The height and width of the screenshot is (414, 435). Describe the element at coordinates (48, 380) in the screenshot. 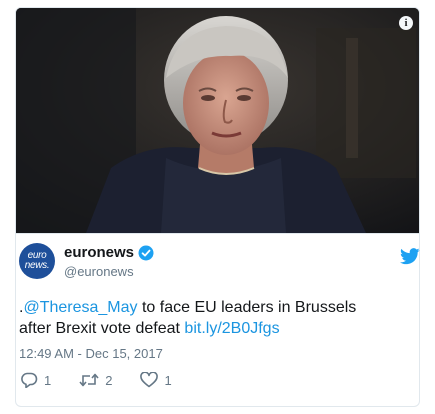

I see `reply-count: 1` at that location.